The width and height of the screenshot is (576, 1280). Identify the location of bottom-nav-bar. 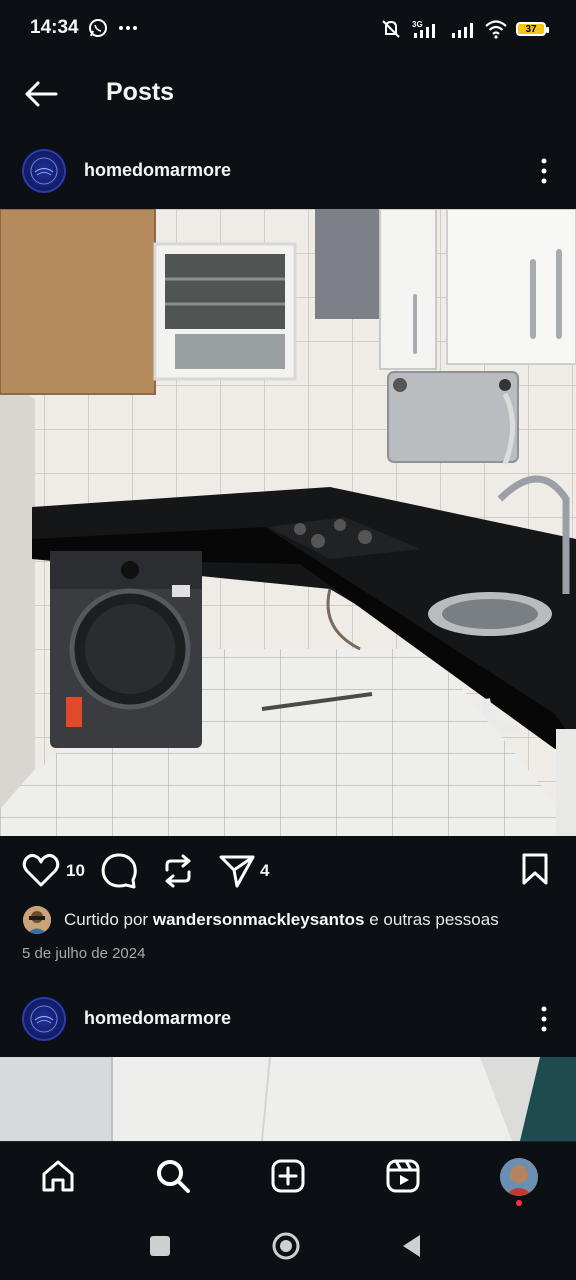
(288, 1176).